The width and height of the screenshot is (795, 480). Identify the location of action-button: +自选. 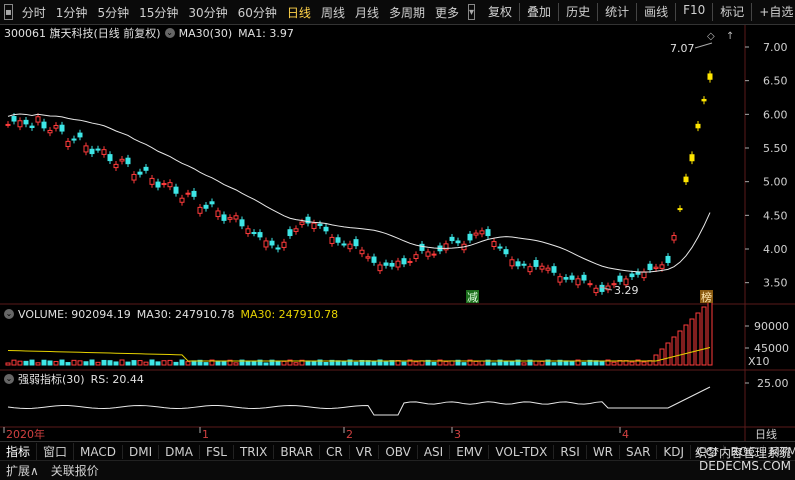
(774, 12).